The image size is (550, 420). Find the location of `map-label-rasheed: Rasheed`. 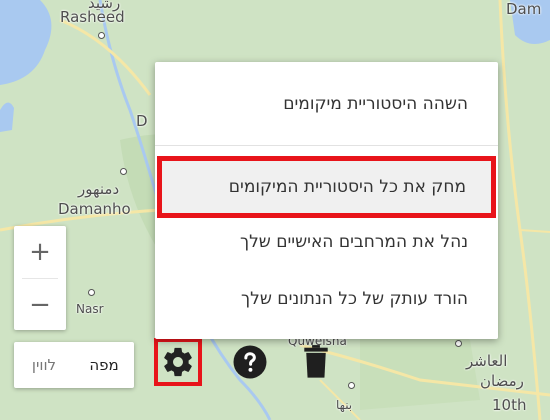

map-label-rasheed: Rasheed is located at coordinates (92, 17).